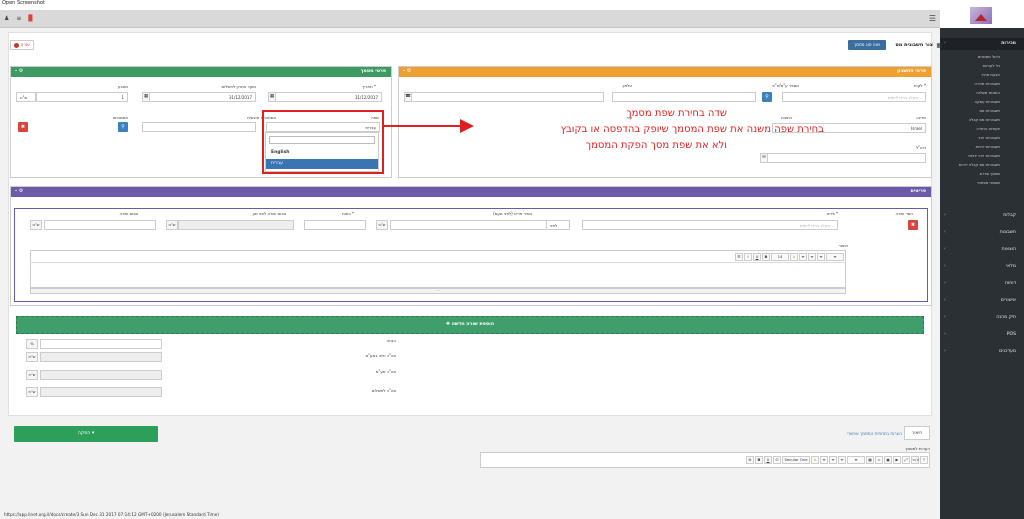  What do you see at coordinates (470, 325) in the screenshot?
I see `add-row-button: ✚ הוספת שורה חדשה` at bounding box center [470, 325].